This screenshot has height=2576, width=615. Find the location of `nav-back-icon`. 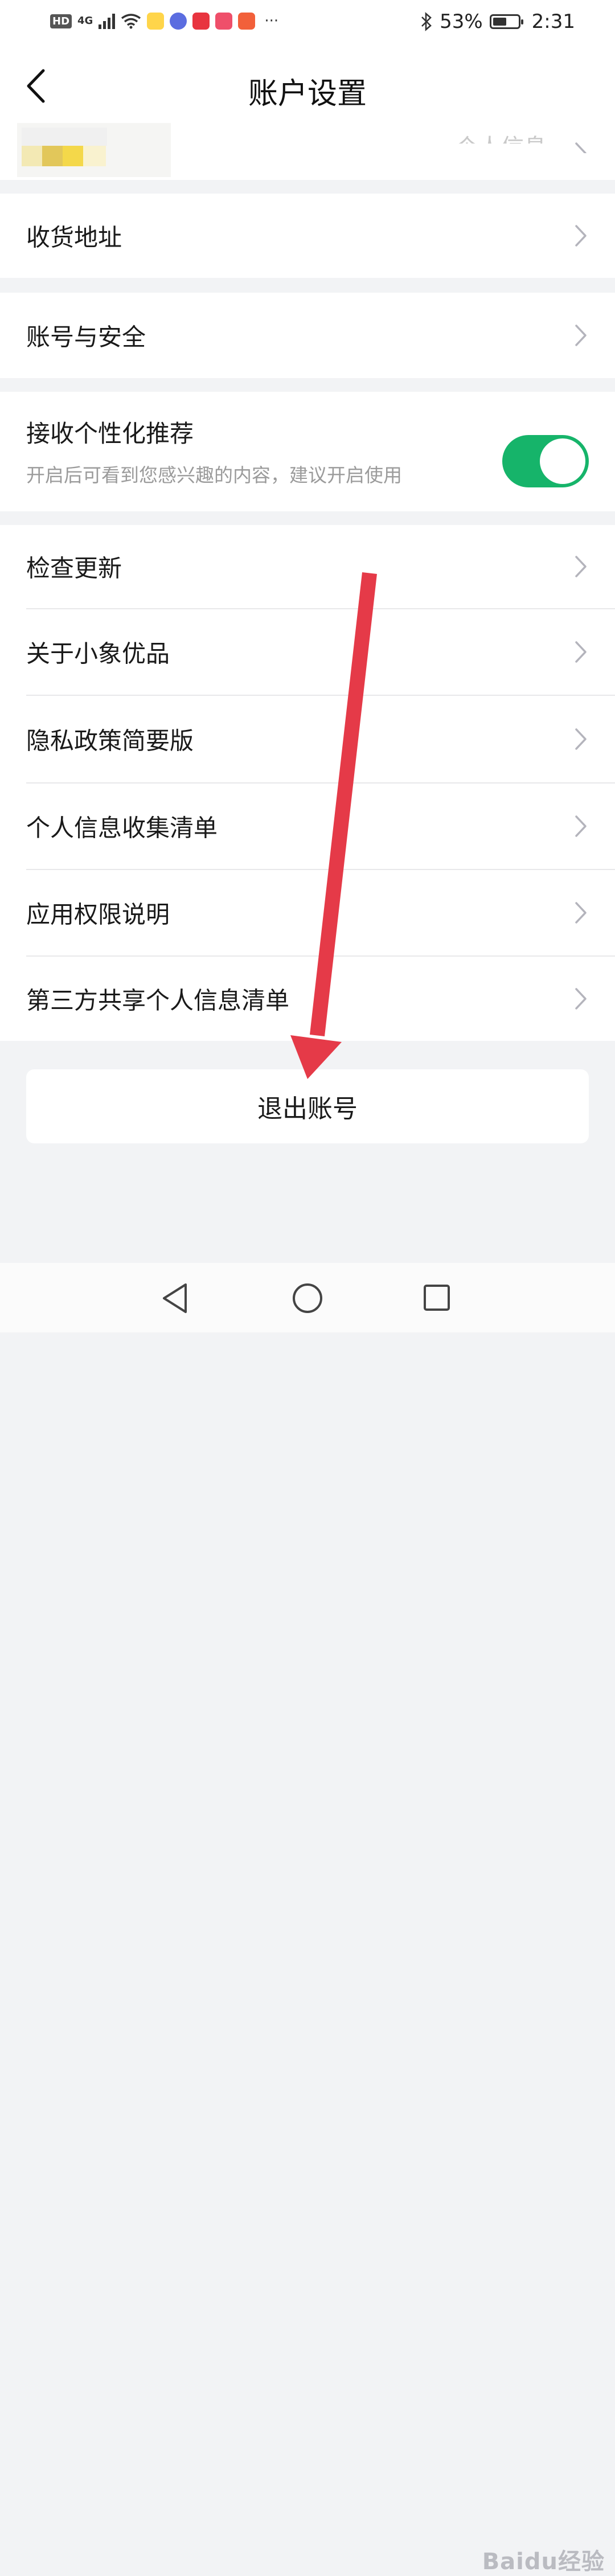

nav-back-icon is located at coordinates (175, 1298).